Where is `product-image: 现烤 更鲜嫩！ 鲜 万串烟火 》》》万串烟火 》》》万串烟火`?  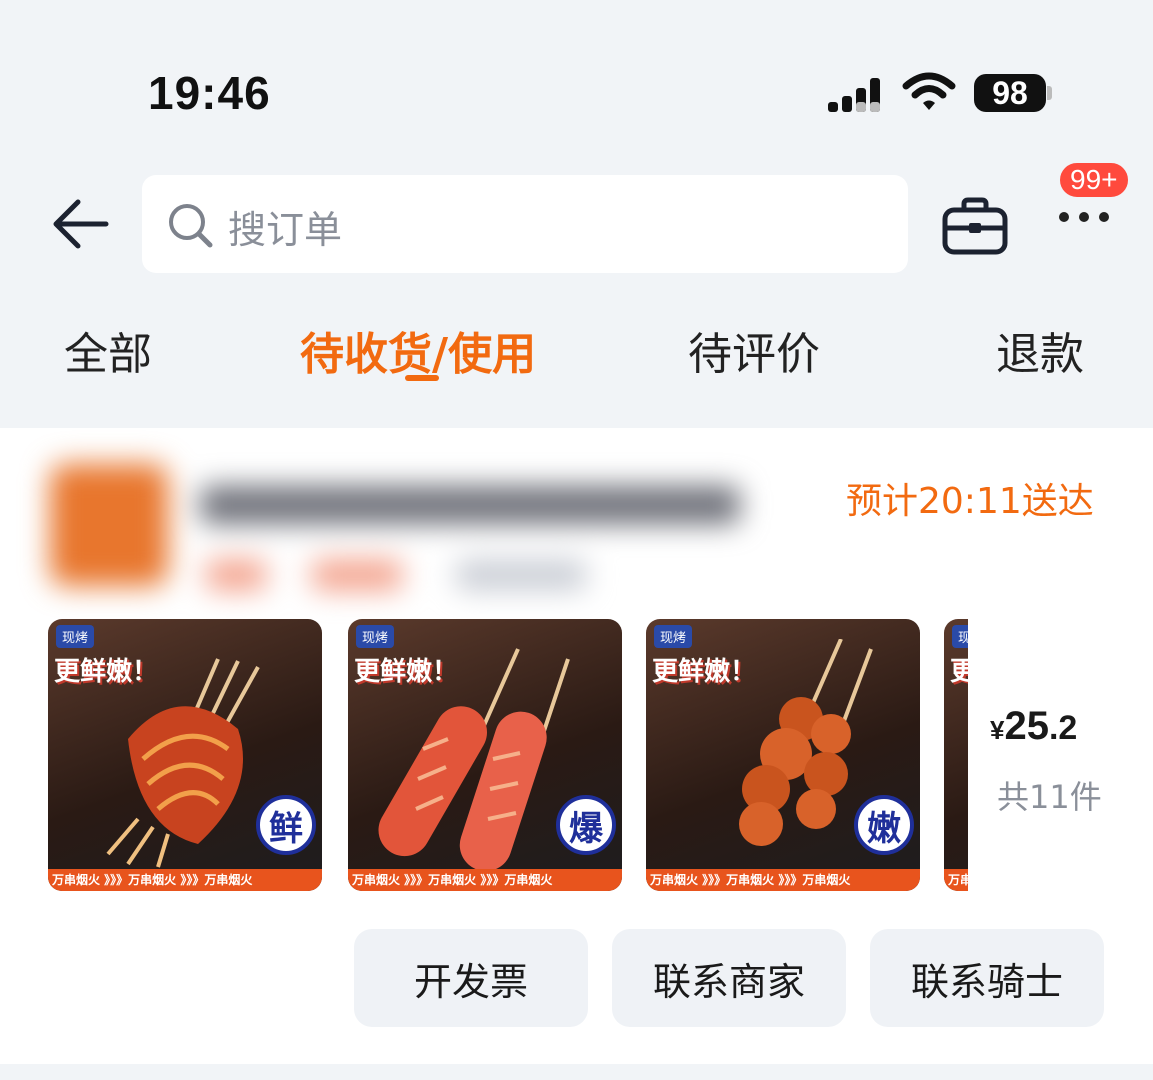 product-image: 现烤 更鲜嫩！ 鲜 万串烟火 》》》万串烟火 》》》万串烟火 is located at coordinates (185, 755).